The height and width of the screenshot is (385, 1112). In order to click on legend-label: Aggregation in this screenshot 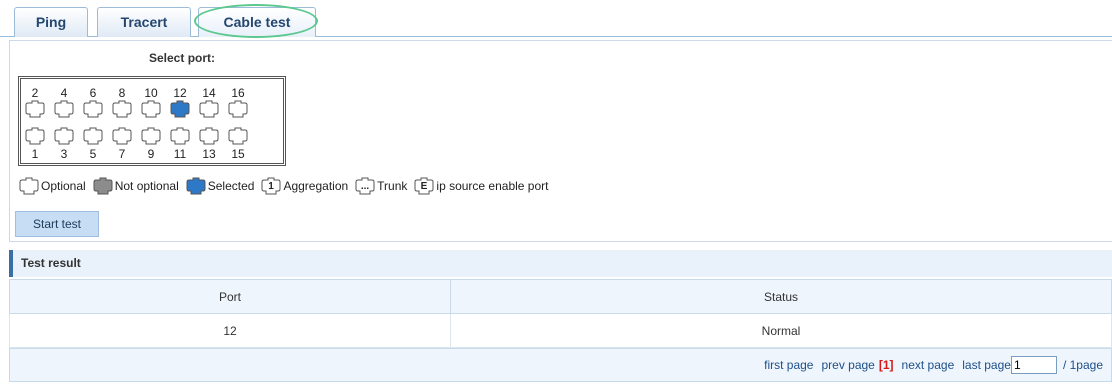, I will do `click(316, 186)`.